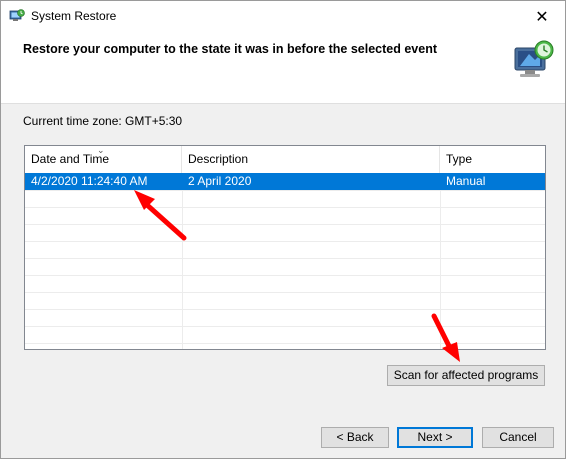  I want to click on cell-description: 2 April 2020, so click(220, 181).